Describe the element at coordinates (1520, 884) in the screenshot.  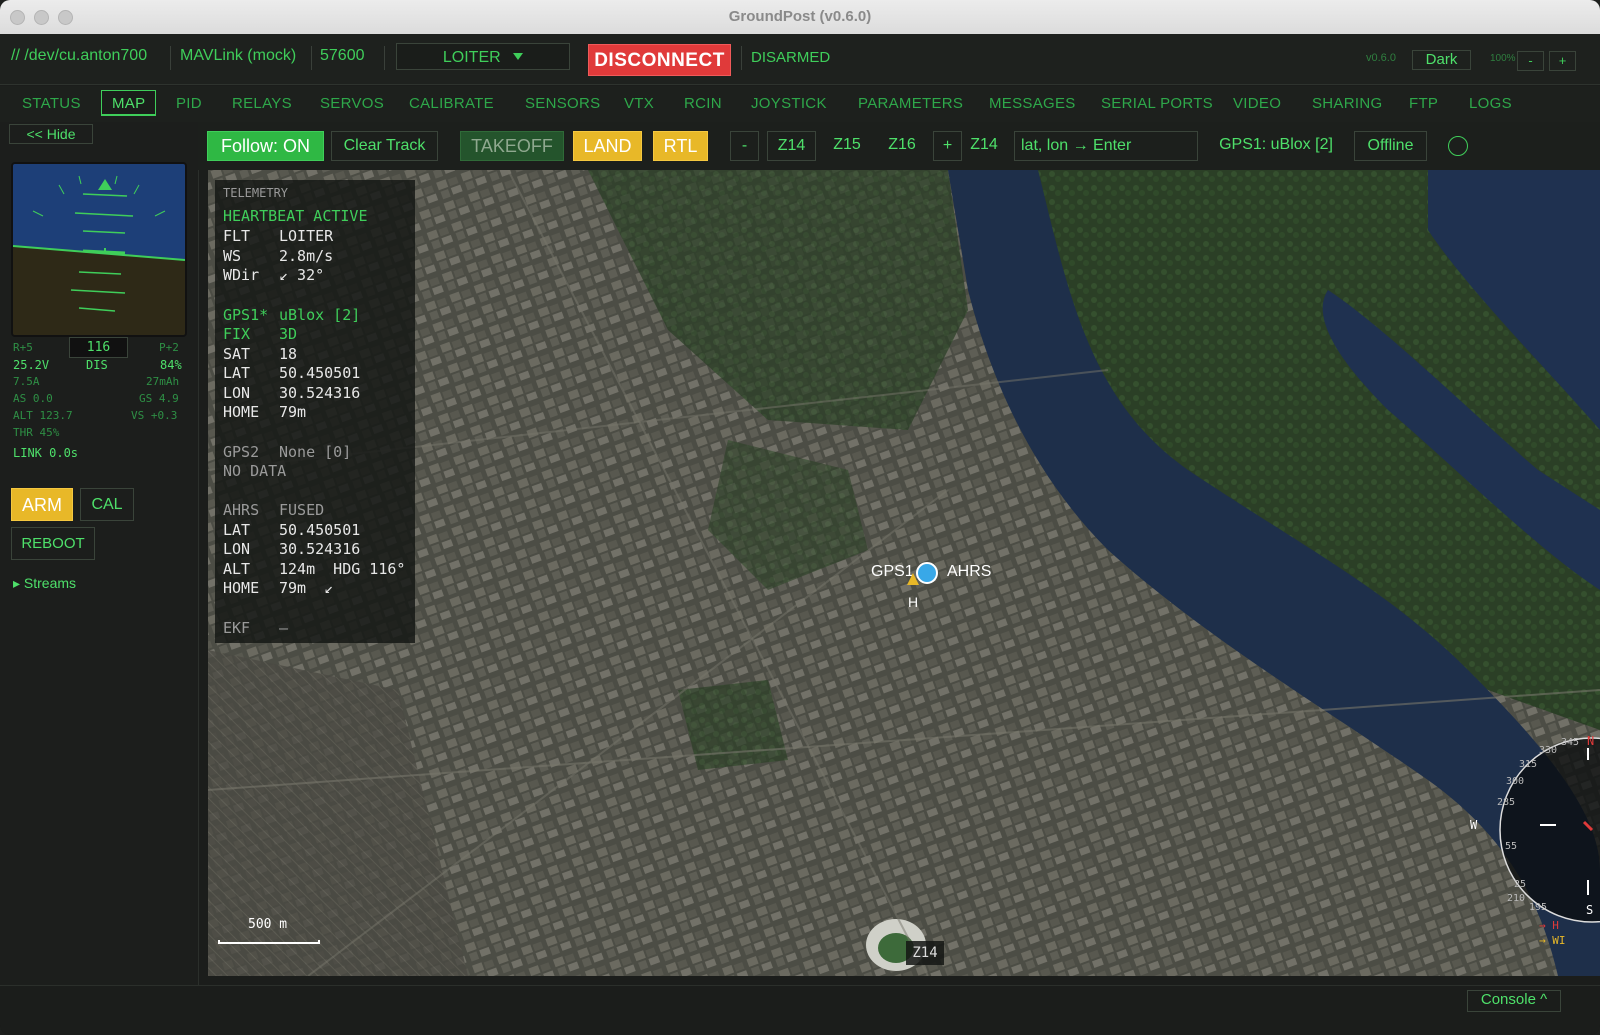
I see `compass-240-label: 25` at that location.